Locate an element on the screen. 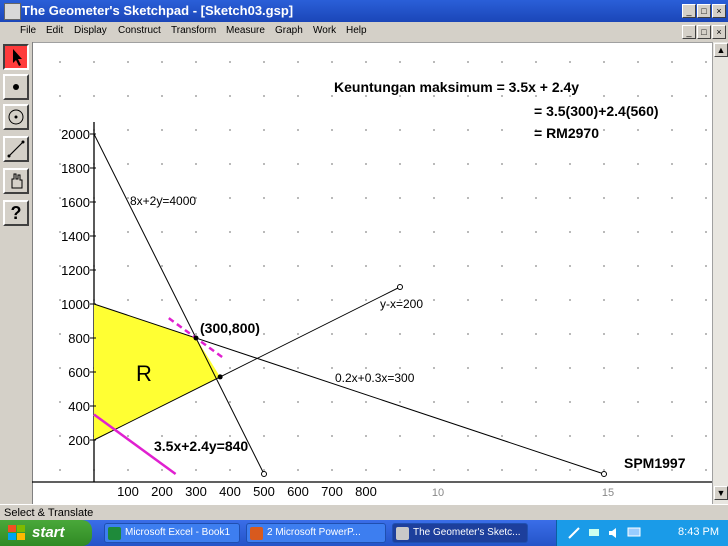  point-tool is located at coordinates (16, 87).